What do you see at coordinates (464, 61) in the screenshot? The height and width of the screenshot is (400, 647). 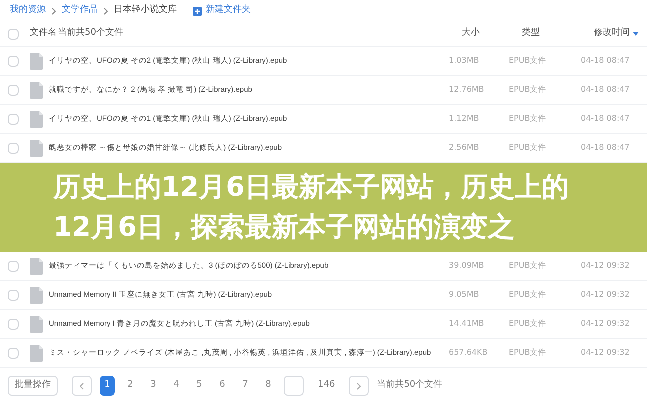 I see `file-size: 1.03MB` at bounding box center [464, 61].